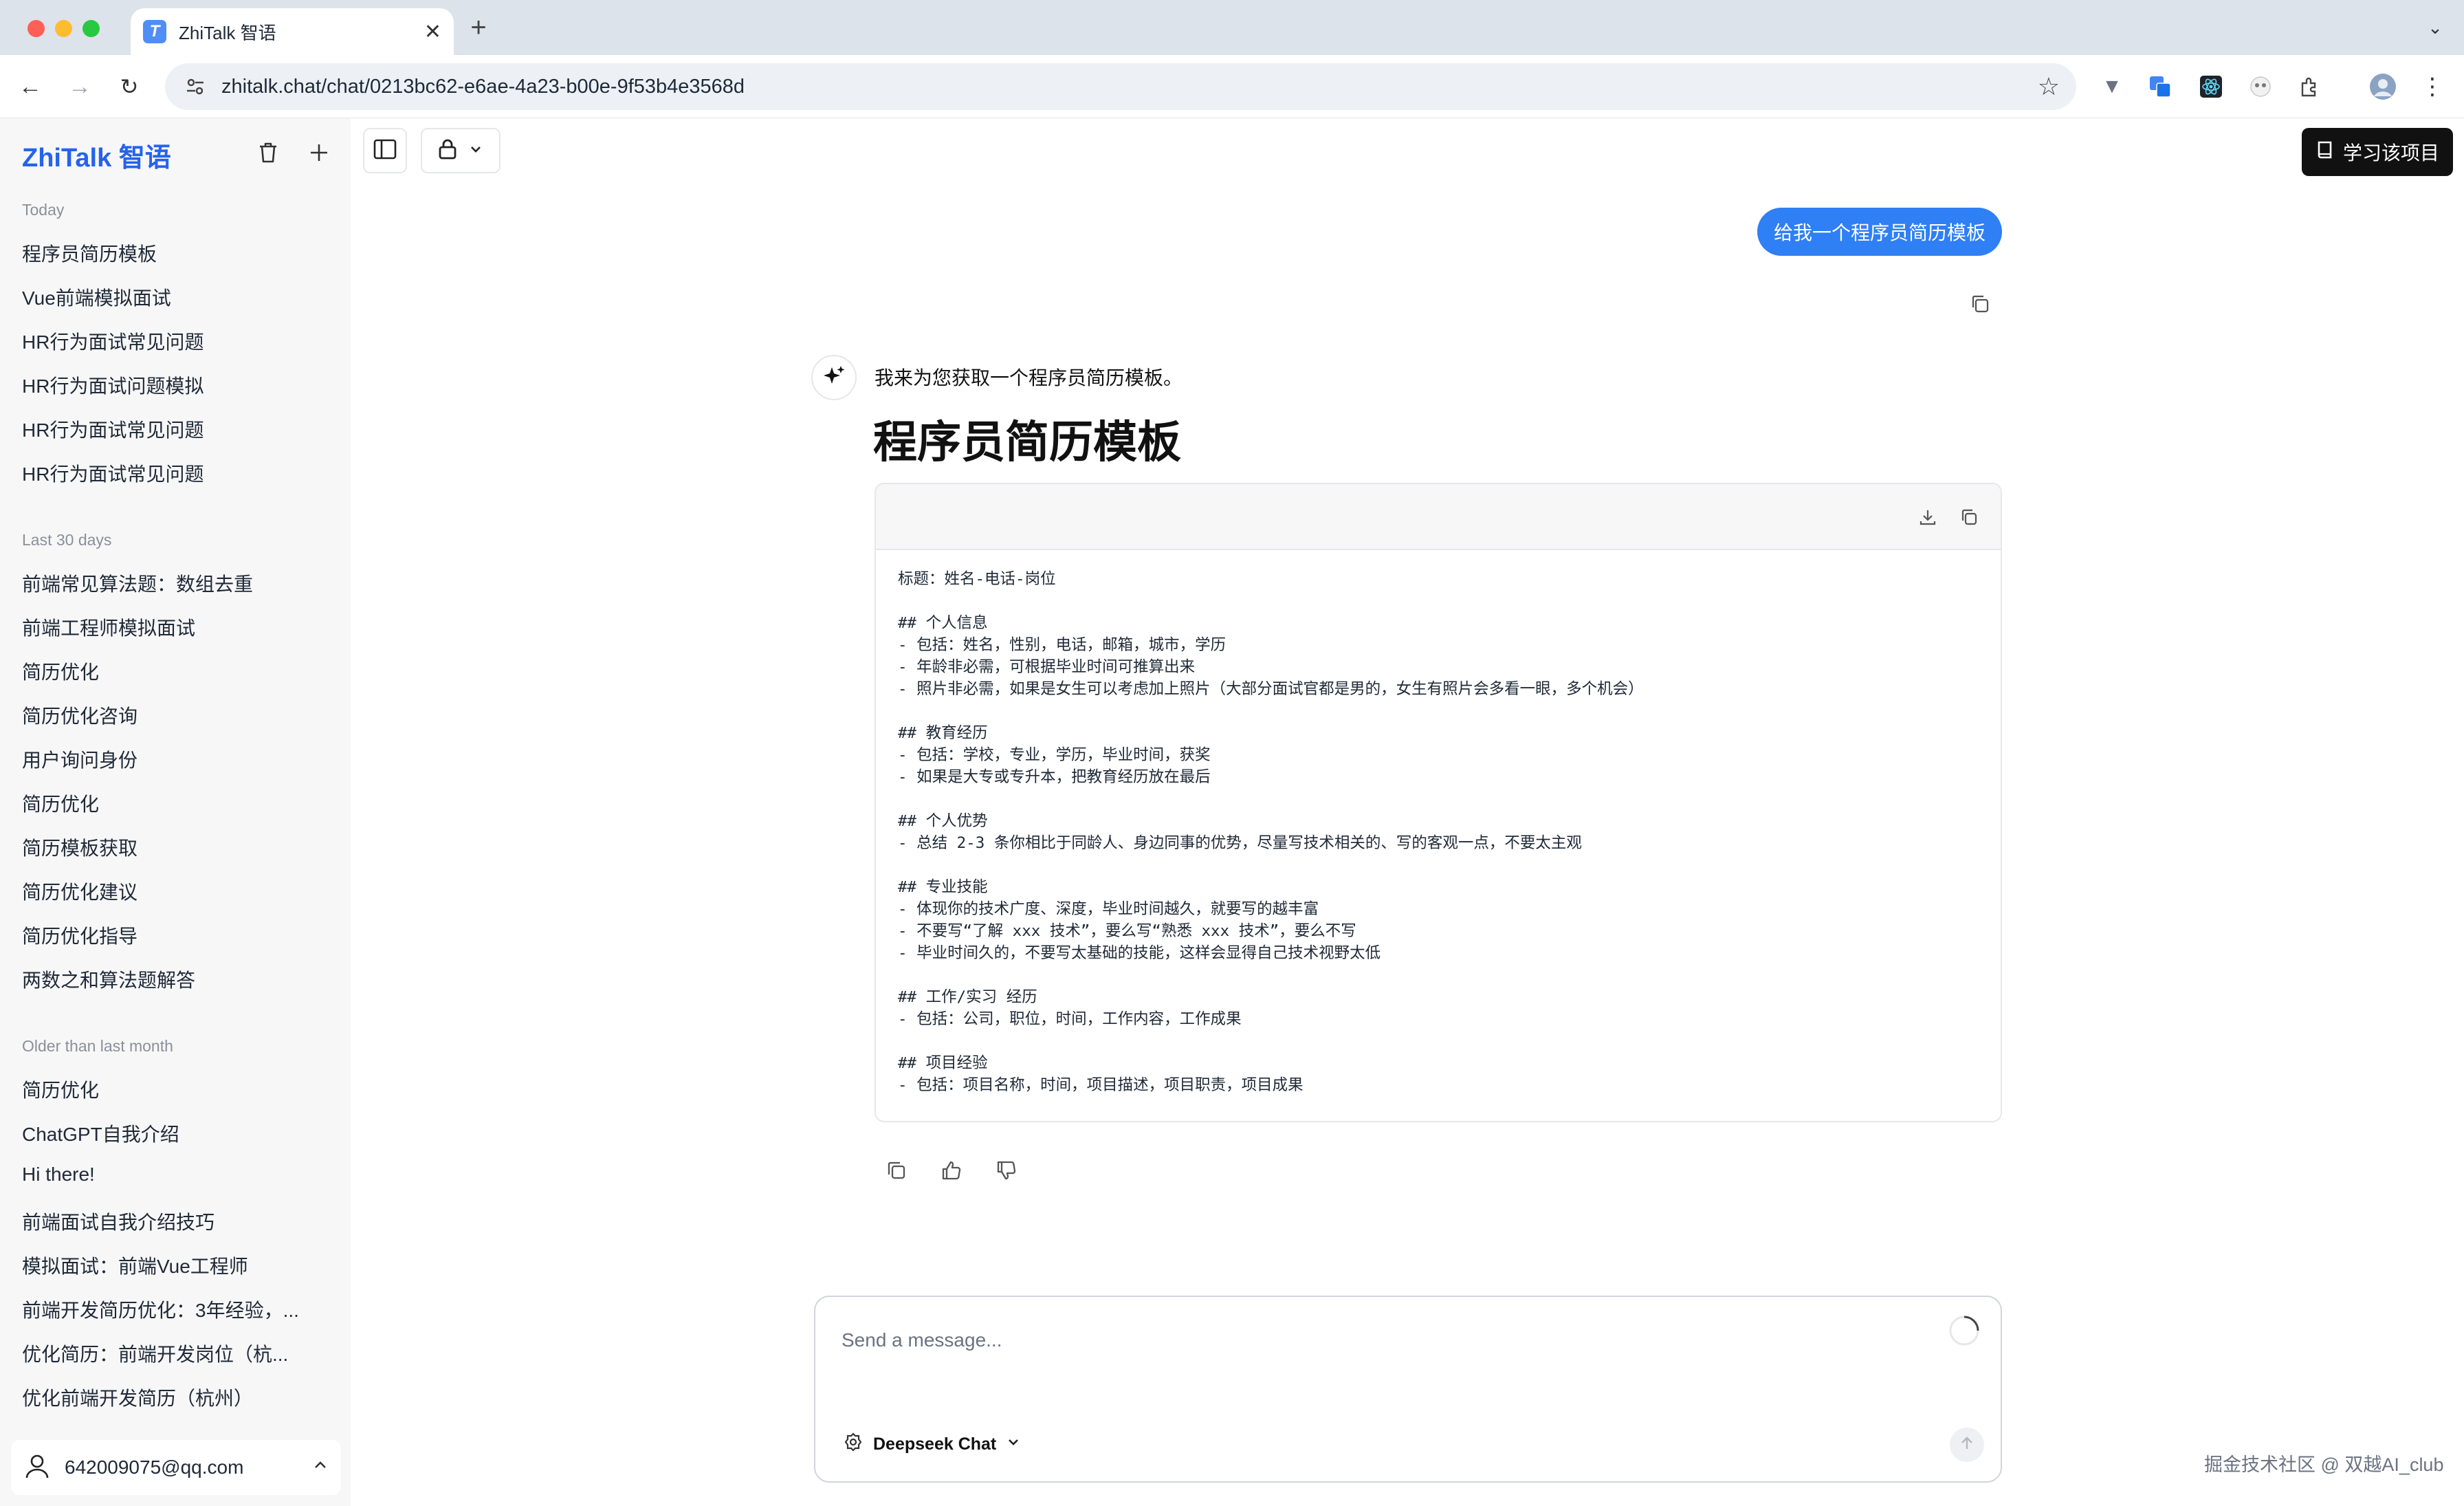  I want to click on document-line: ## 个人优势, so click(943, 821).